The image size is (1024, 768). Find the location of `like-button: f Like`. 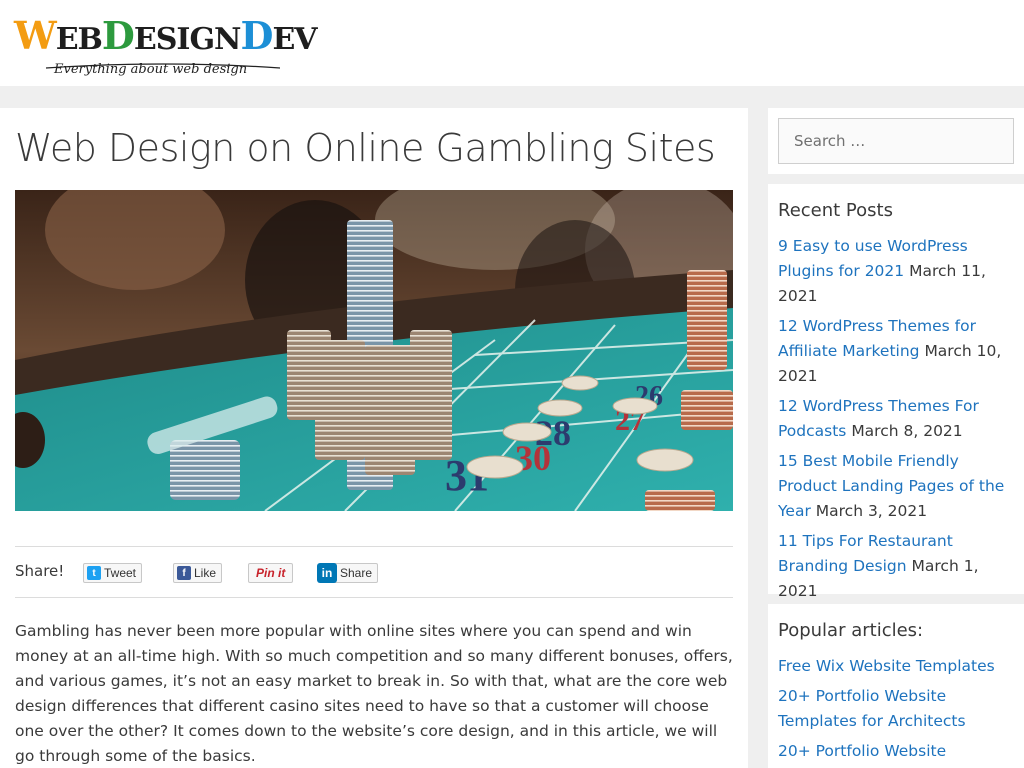

like-button: f Like is located at coordinates (198, 573).